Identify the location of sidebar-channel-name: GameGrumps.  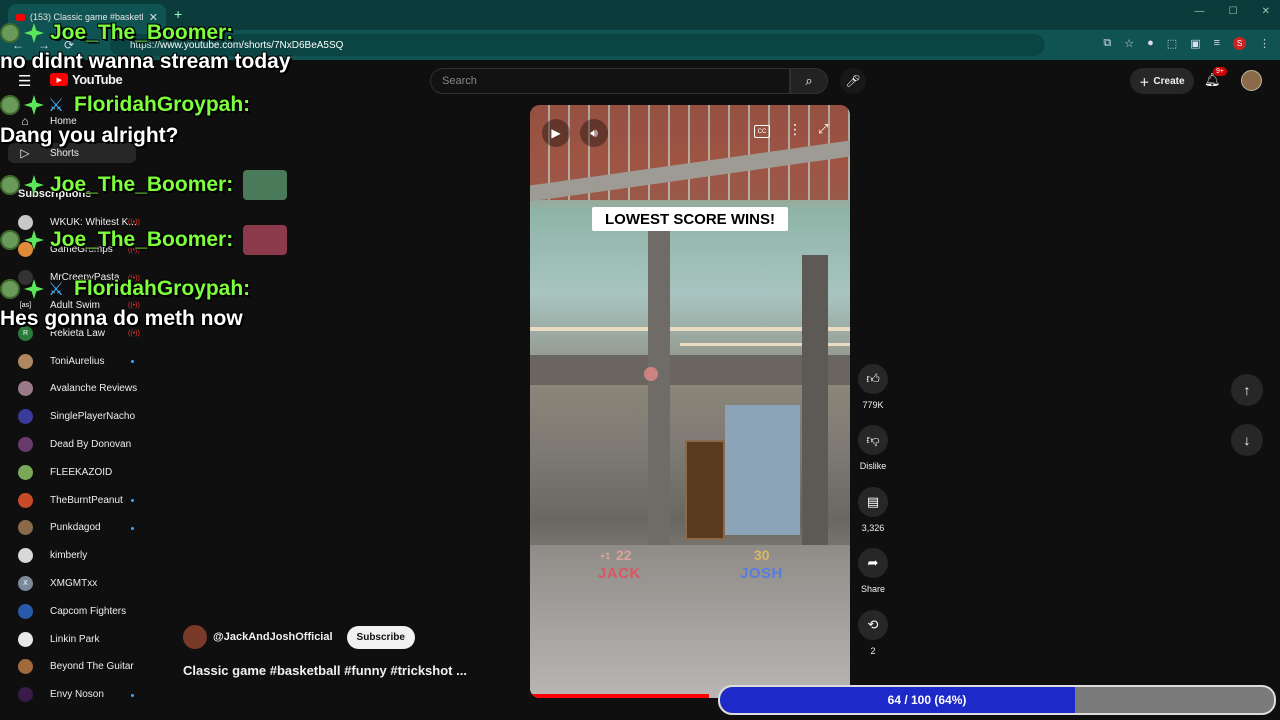
(81, 250).